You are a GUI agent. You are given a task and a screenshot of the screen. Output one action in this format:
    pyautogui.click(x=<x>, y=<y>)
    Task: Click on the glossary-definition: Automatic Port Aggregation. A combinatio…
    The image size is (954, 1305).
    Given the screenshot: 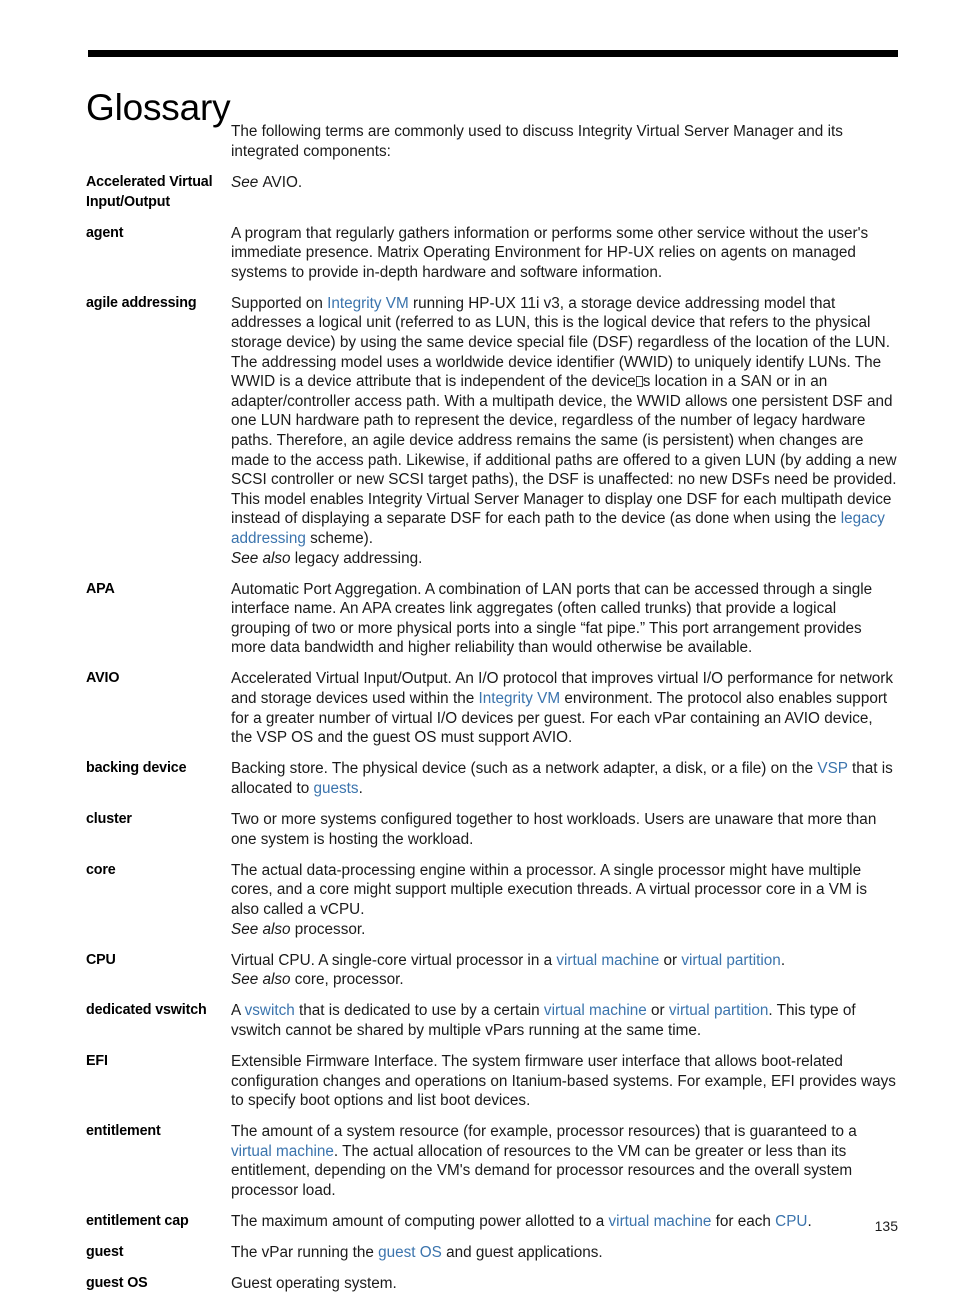 What is the action you would take?
    pyautogui.click(x=564, y=619)
    